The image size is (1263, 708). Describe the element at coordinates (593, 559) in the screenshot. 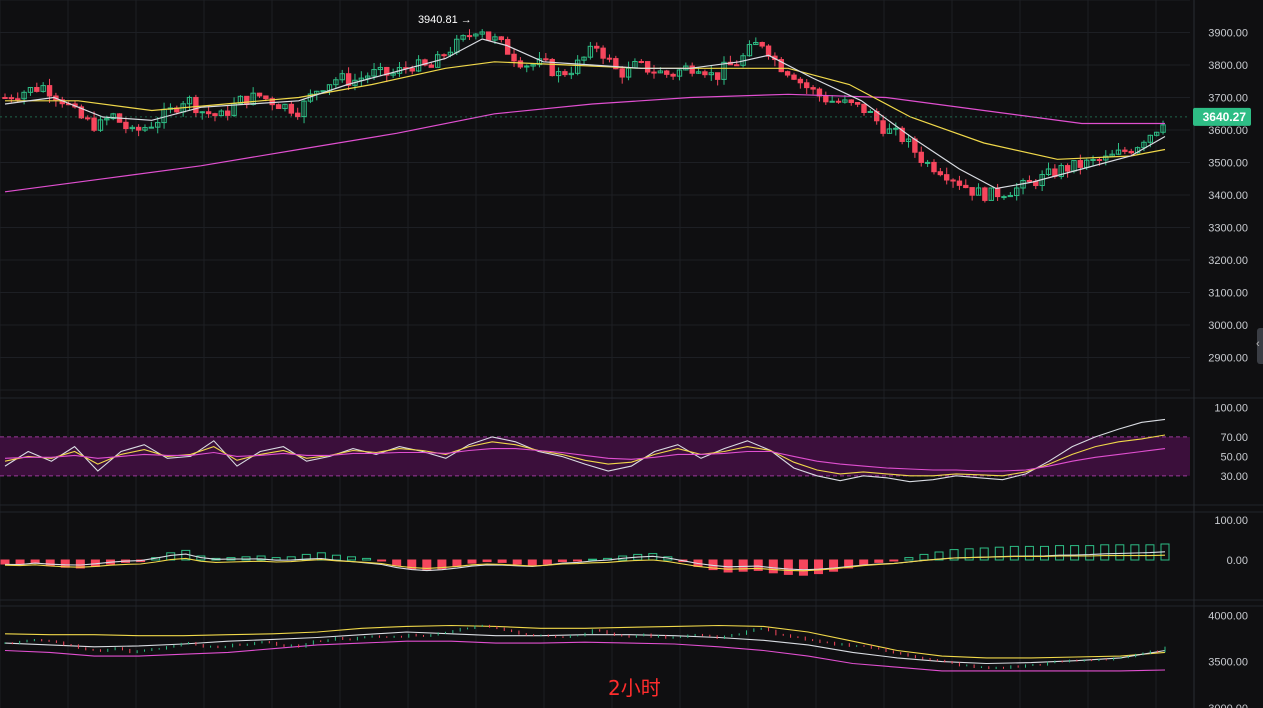

I see `histogram-bar-up` at that location.